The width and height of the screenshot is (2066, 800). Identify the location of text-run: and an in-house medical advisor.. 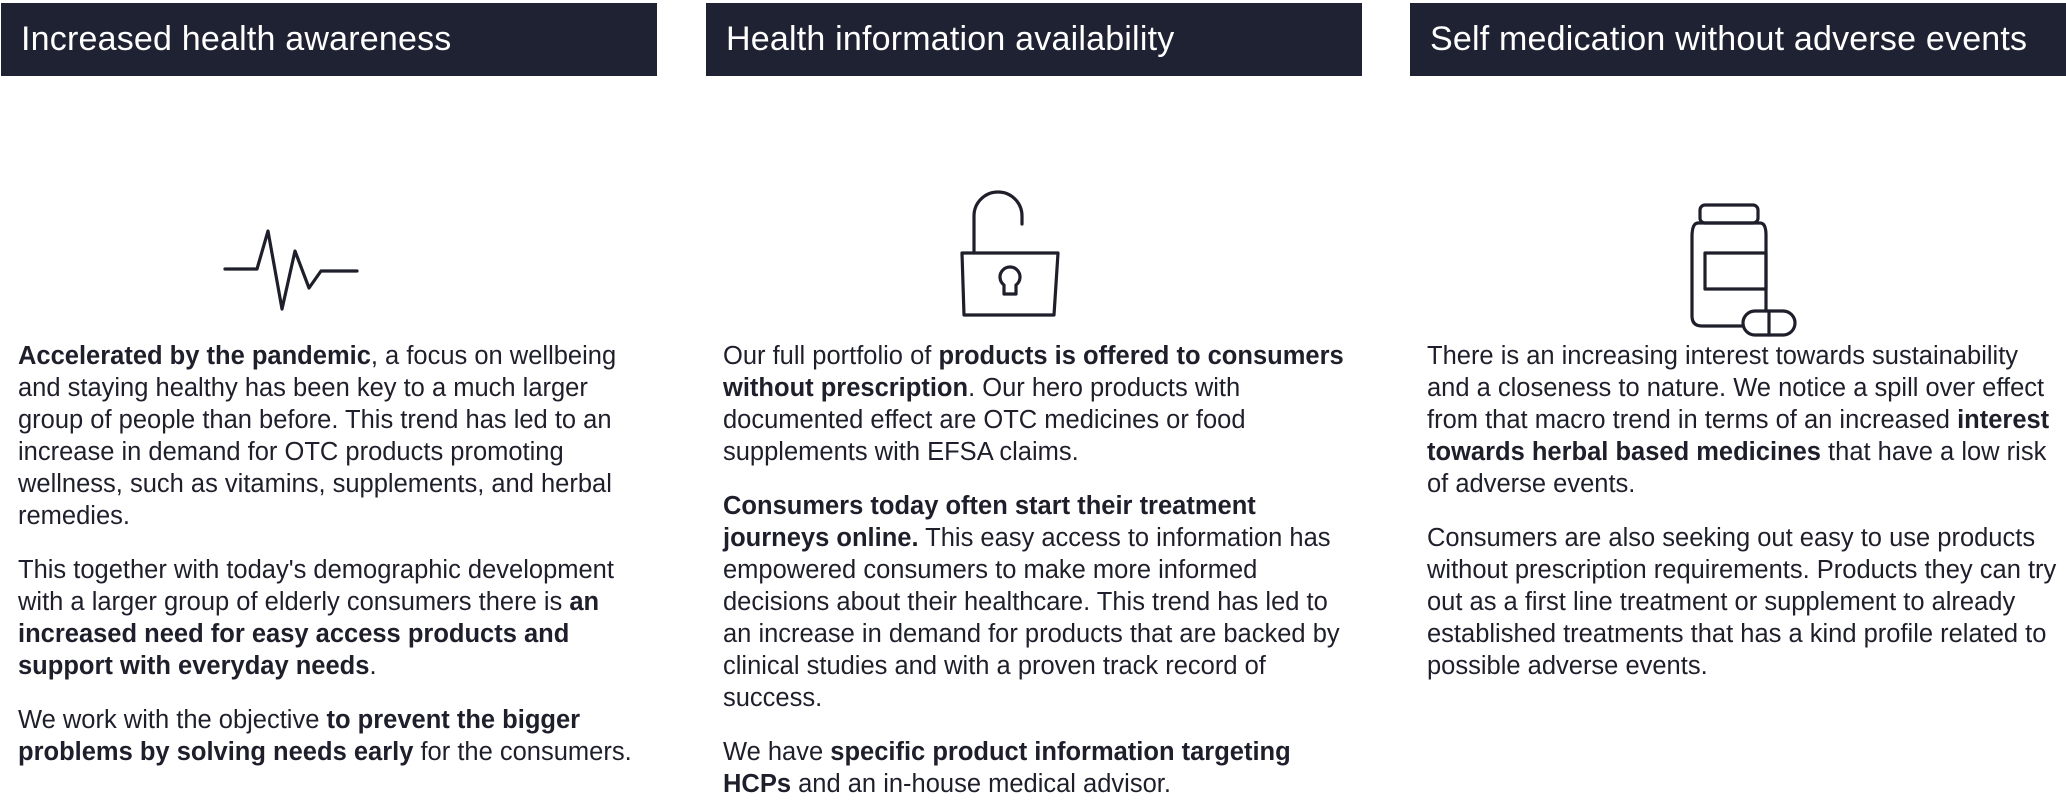
(981, 784).